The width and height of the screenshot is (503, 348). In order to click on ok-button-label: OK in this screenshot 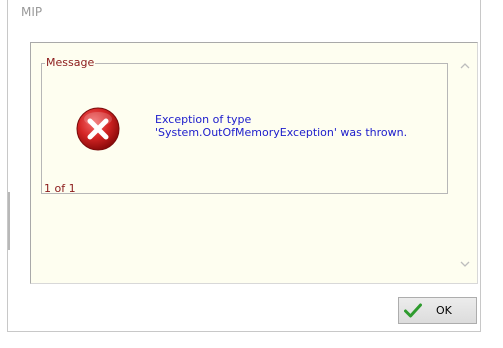, I will do `click(444, 310)`.